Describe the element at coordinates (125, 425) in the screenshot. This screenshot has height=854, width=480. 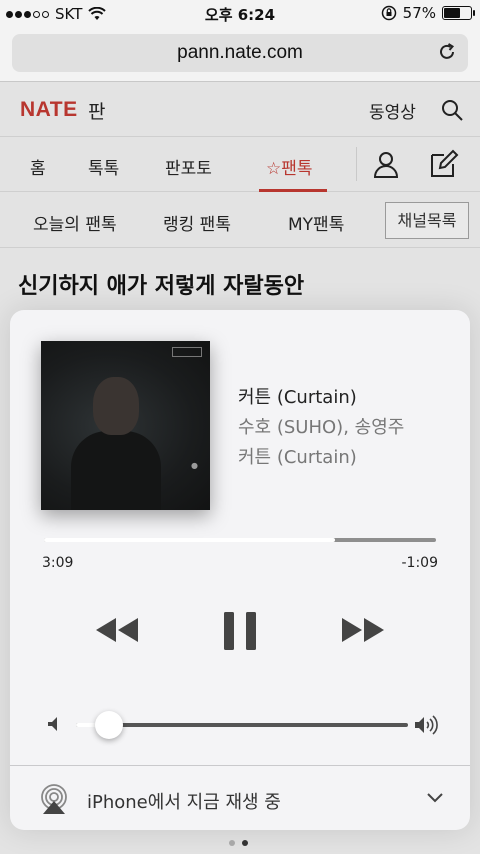
I see `album-art: ●` at that location.